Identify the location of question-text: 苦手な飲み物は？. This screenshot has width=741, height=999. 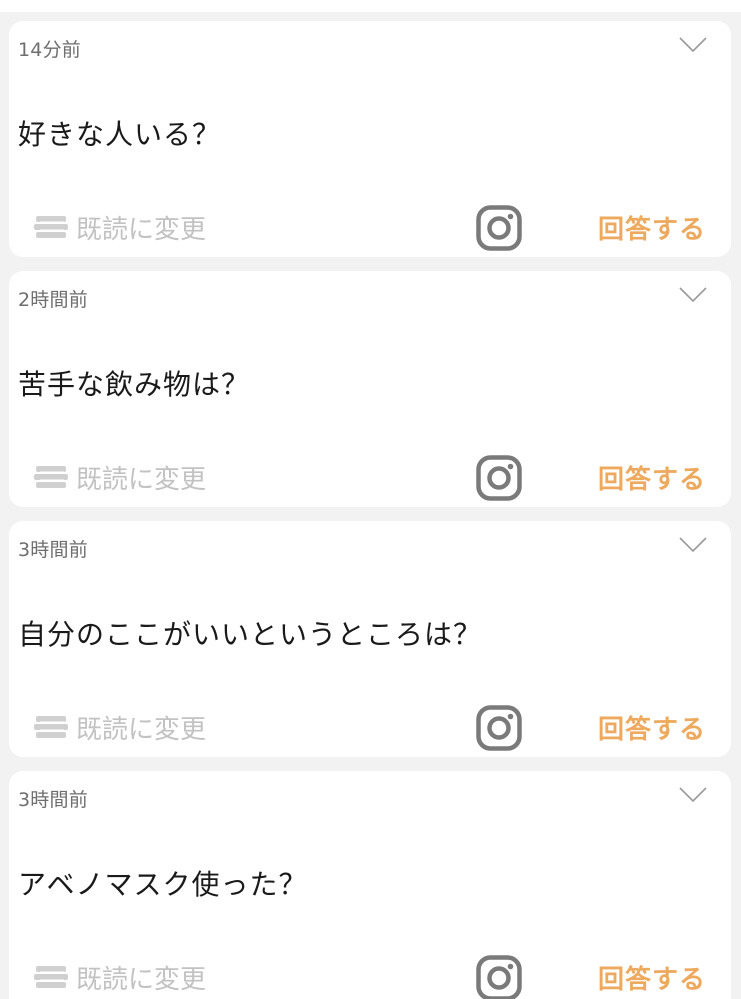
(134, 384).